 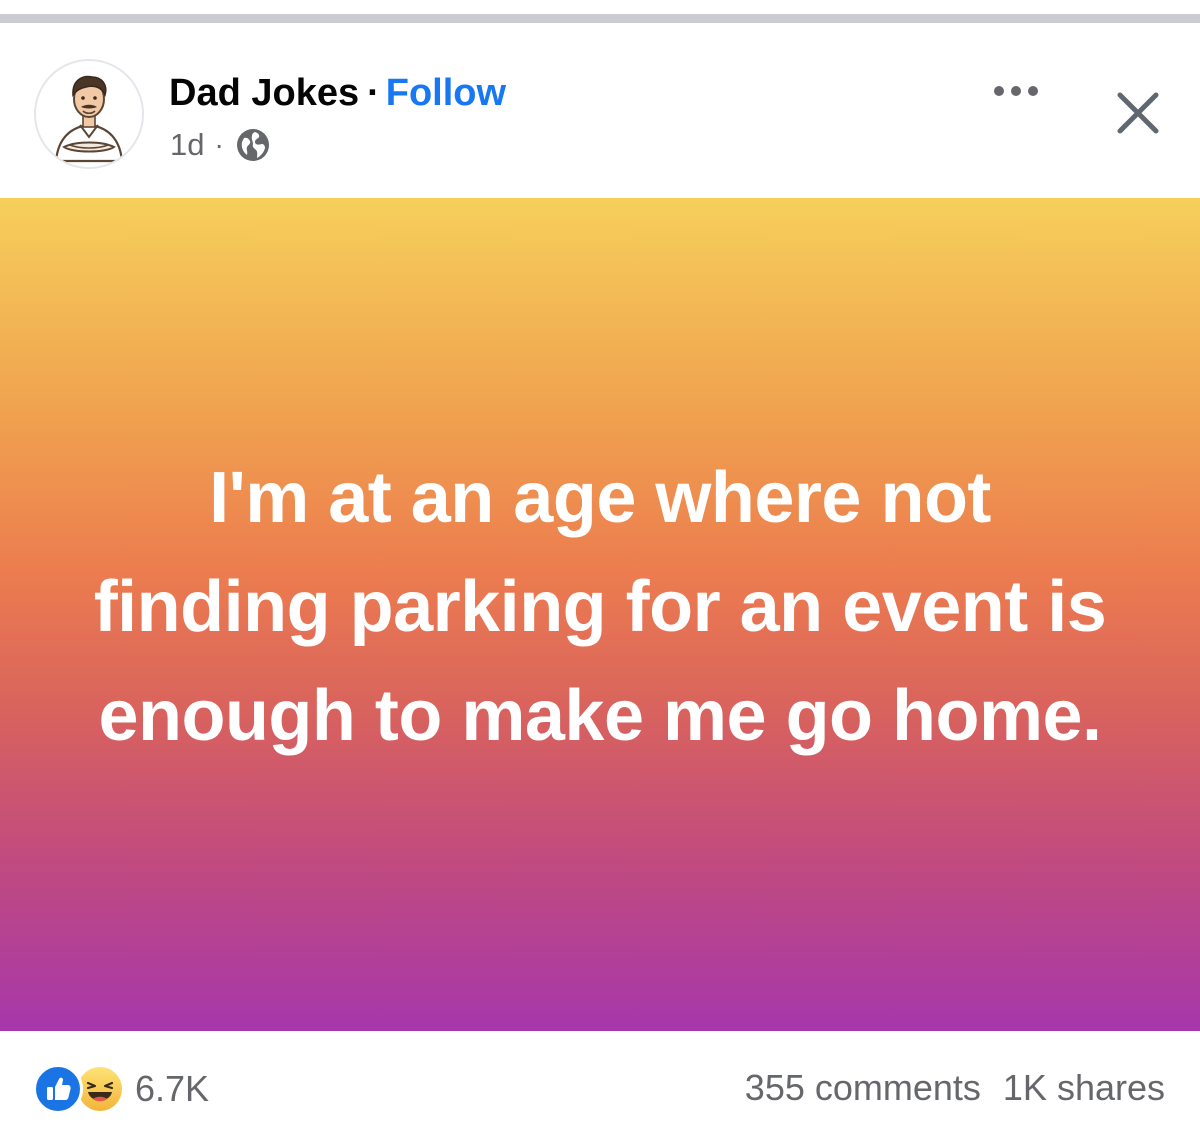 I want to click on like-icon, so click(x=58, y=1089).